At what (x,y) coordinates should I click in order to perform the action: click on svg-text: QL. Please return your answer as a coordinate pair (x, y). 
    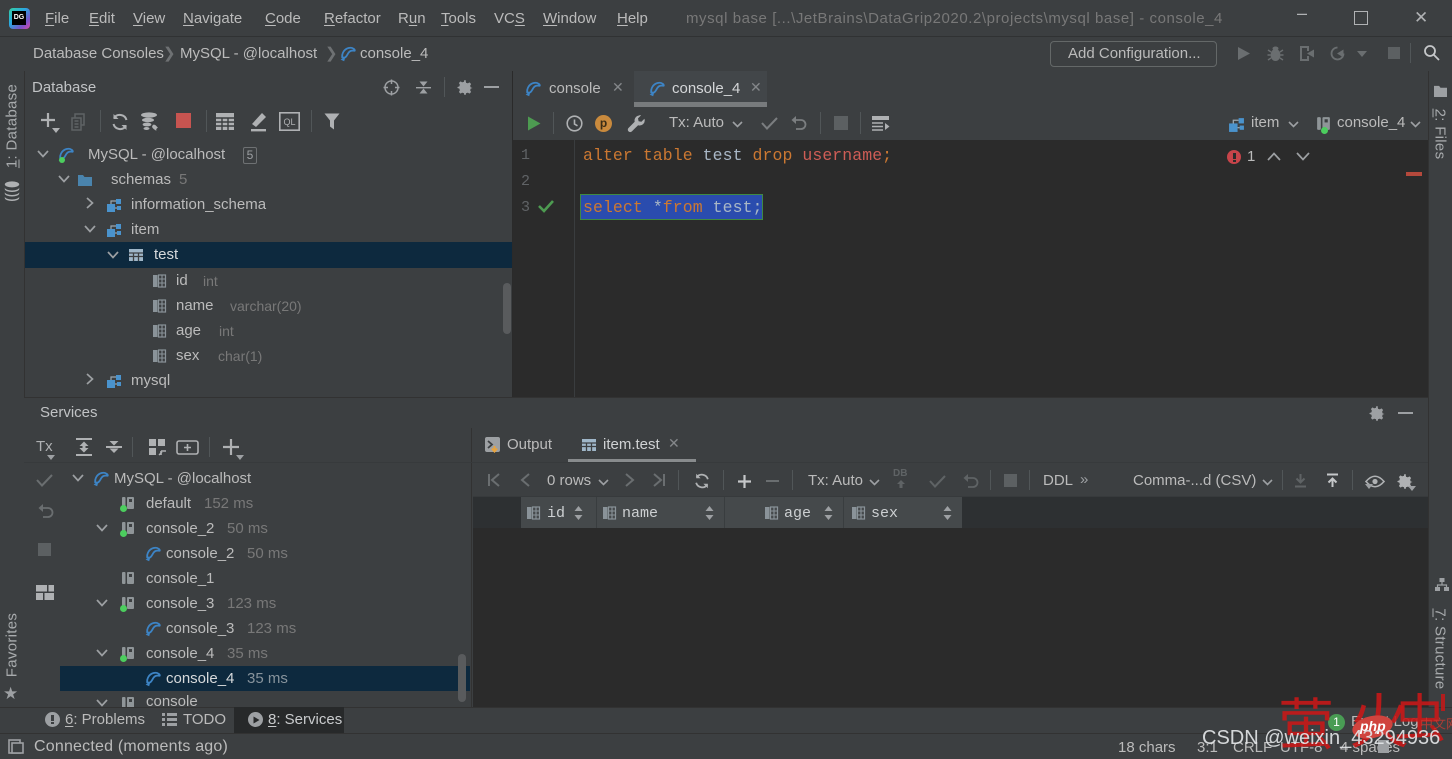
    Looking at the image, I should click on (289, 122).